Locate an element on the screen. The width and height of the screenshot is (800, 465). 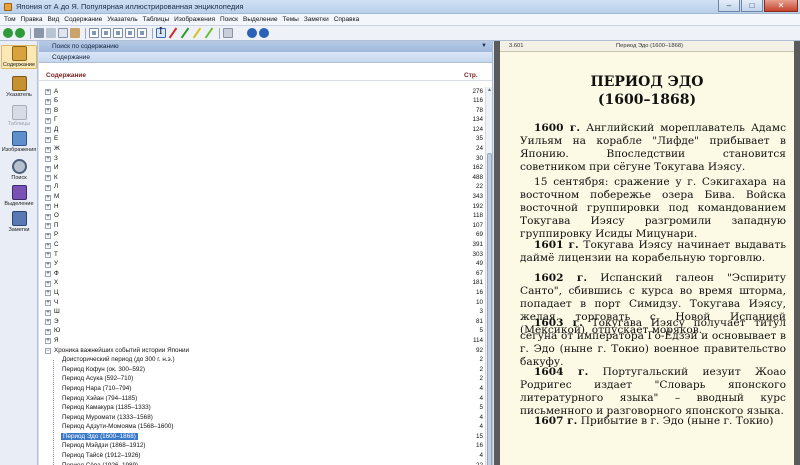
nav-forward-icon is located at coordinates (264, 33).